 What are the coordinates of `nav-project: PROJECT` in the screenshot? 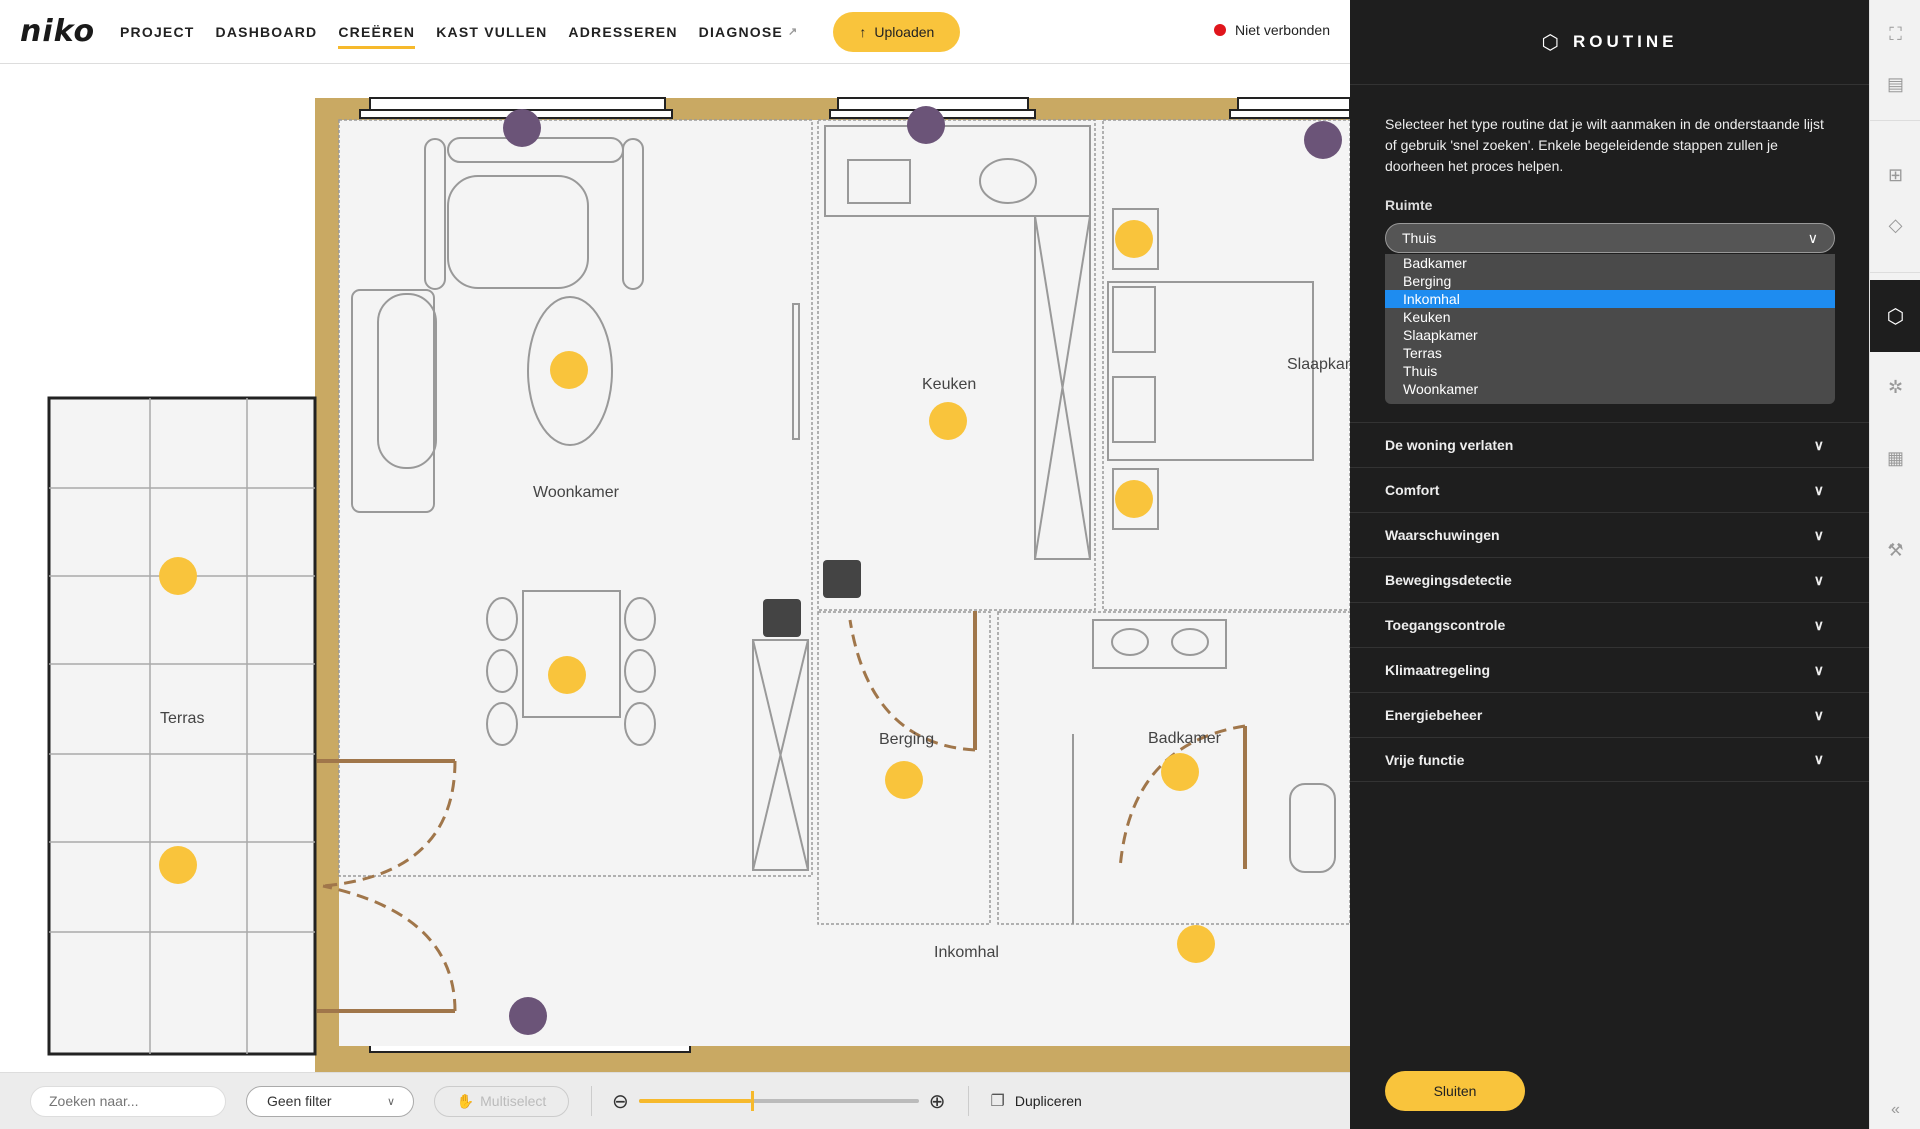 It's located at (157, 32).